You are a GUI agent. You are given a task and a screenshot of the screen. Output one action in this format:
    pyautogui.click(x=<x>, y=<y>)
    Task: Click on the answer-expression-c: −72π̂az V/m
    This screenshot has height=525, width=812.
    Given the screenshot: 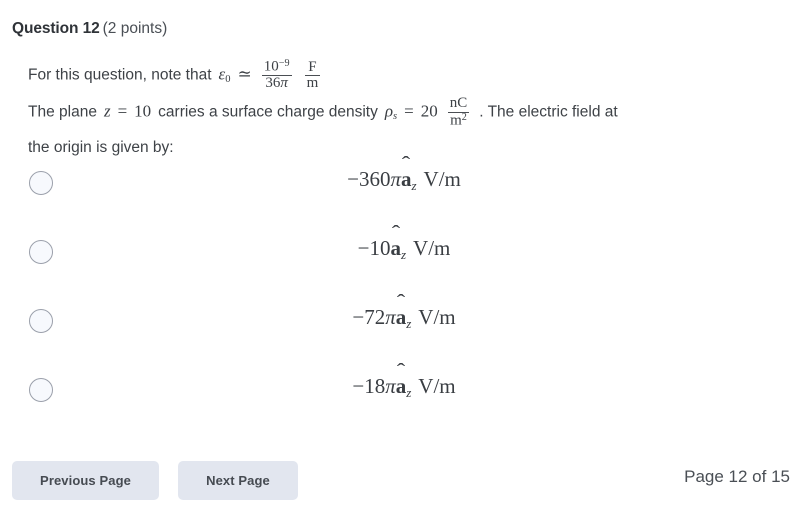 What is the action you would take?
    pyautogui.click(x=404, y=318)
    